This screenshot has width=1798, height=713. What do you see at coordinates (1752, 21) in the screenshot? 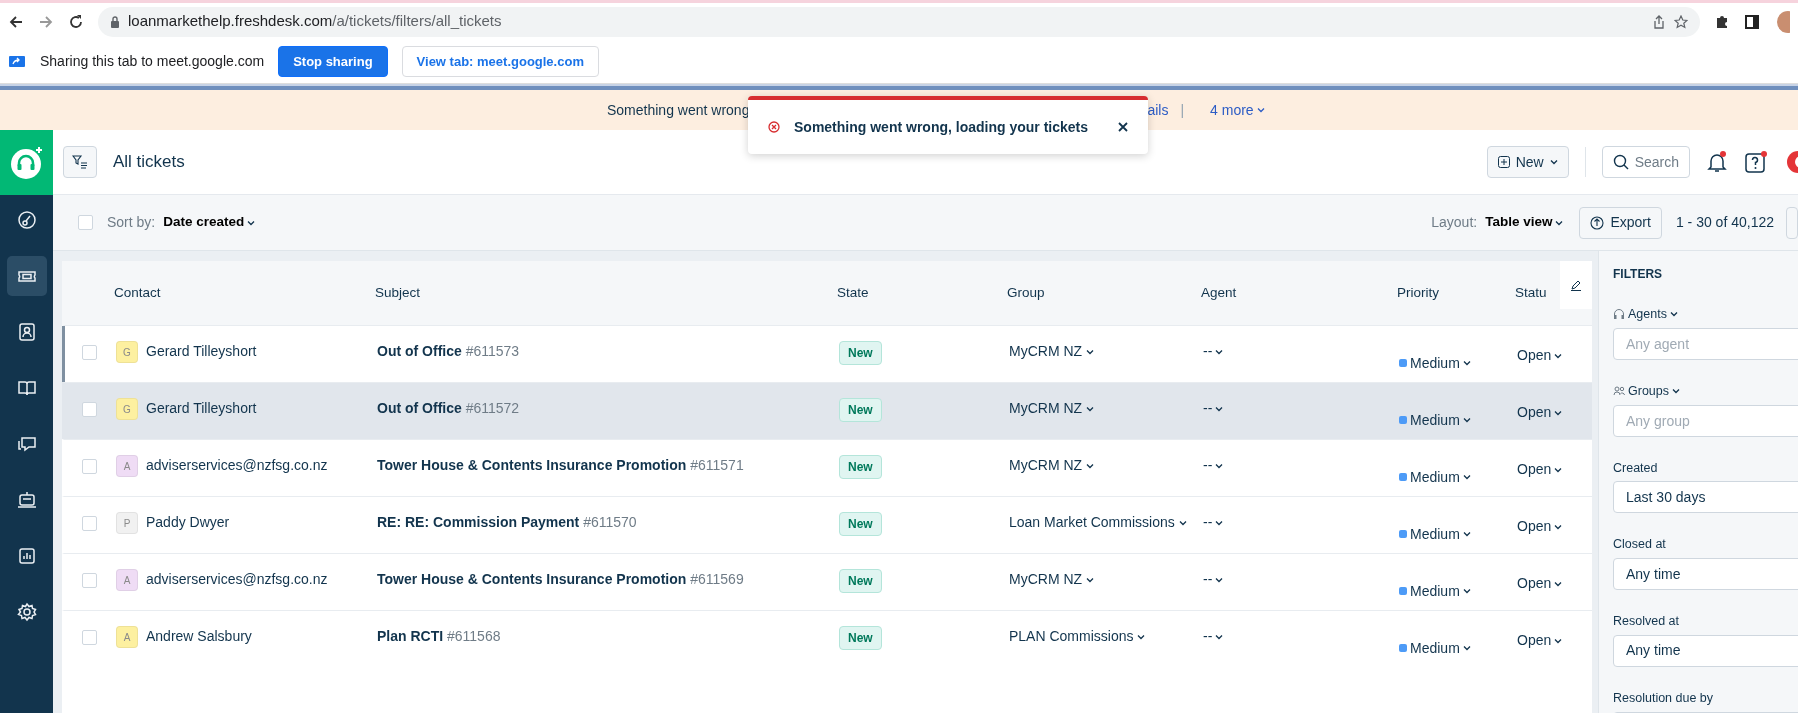
I see `sidebar-icon` at bounding box center [1752, 21].